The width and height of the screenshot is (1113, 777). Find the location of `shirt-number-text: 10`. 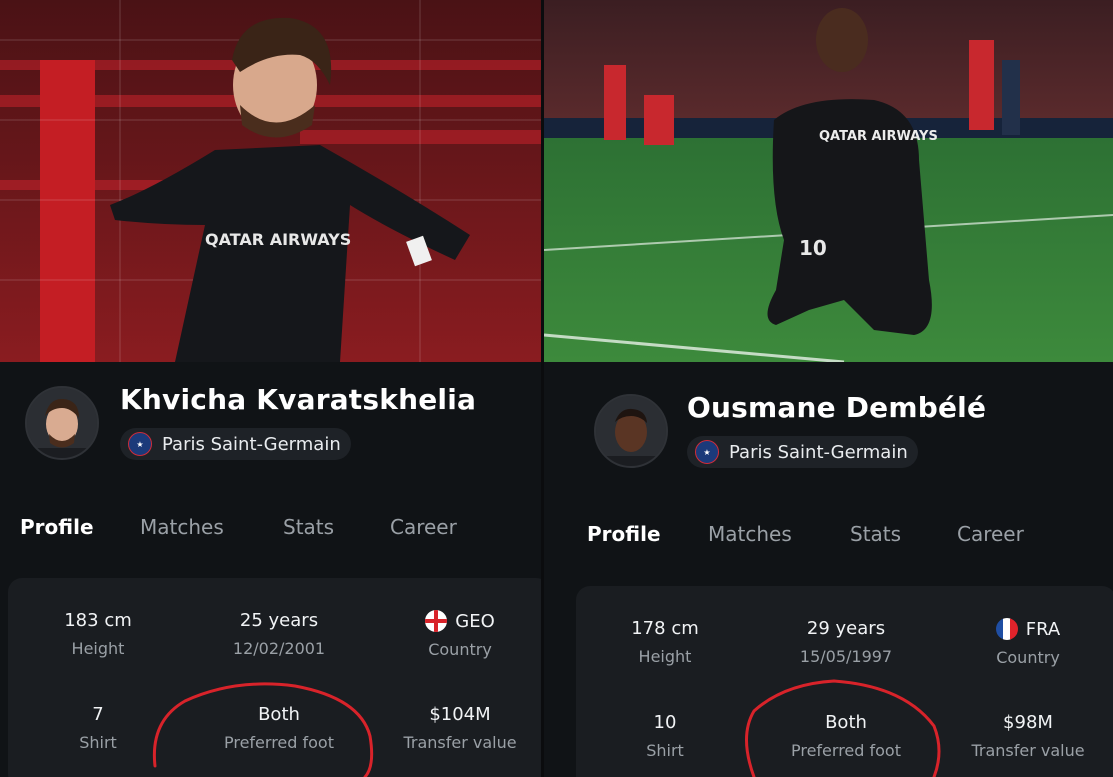

shirt-number-text: 10 is located at coordinates (813, 248).